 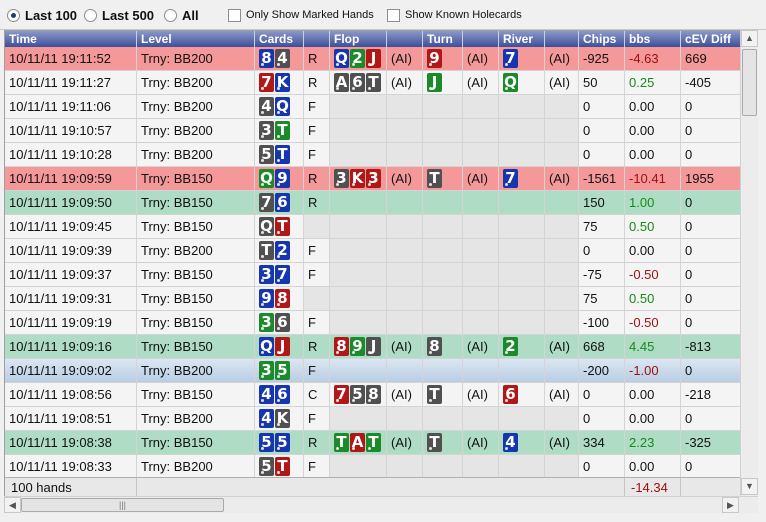 What do you see at coordinates (310, 15) in the screenshot?
I see `only-marked-label: Only Show Marked Hands` at bounding box center [310, 15].